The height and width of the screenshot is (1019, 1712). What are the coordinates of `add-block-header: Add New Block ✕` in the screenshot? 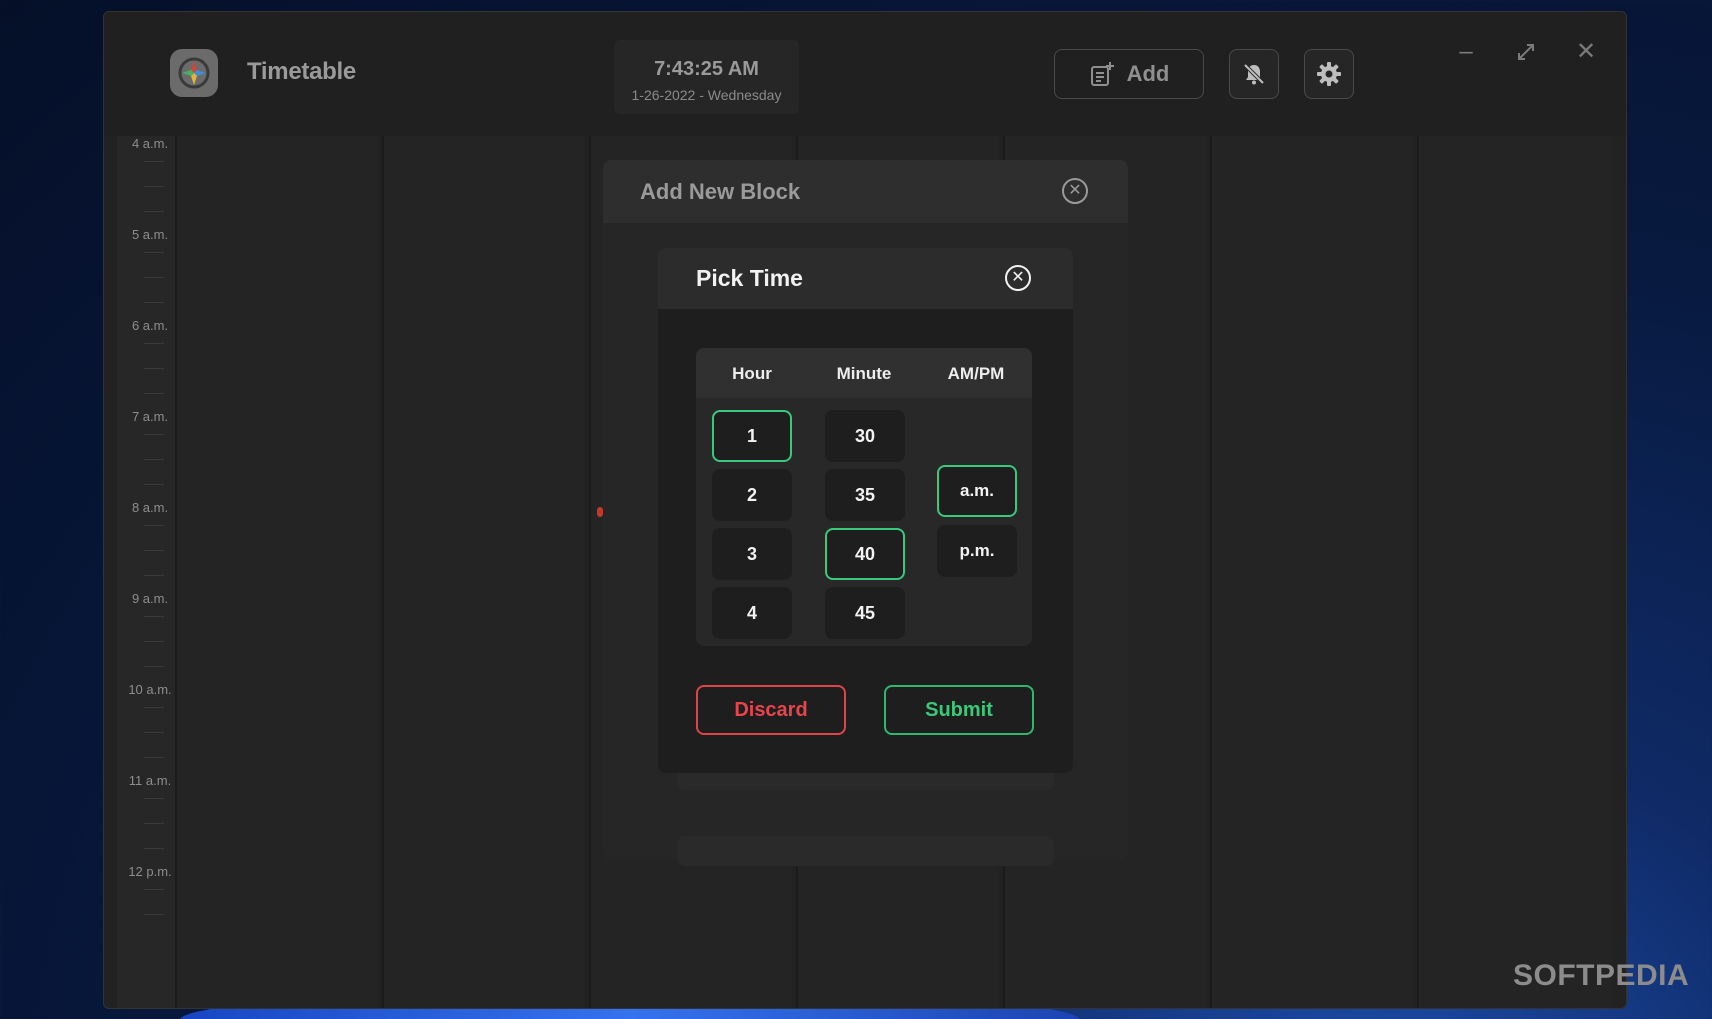 It's located at (865, 191).